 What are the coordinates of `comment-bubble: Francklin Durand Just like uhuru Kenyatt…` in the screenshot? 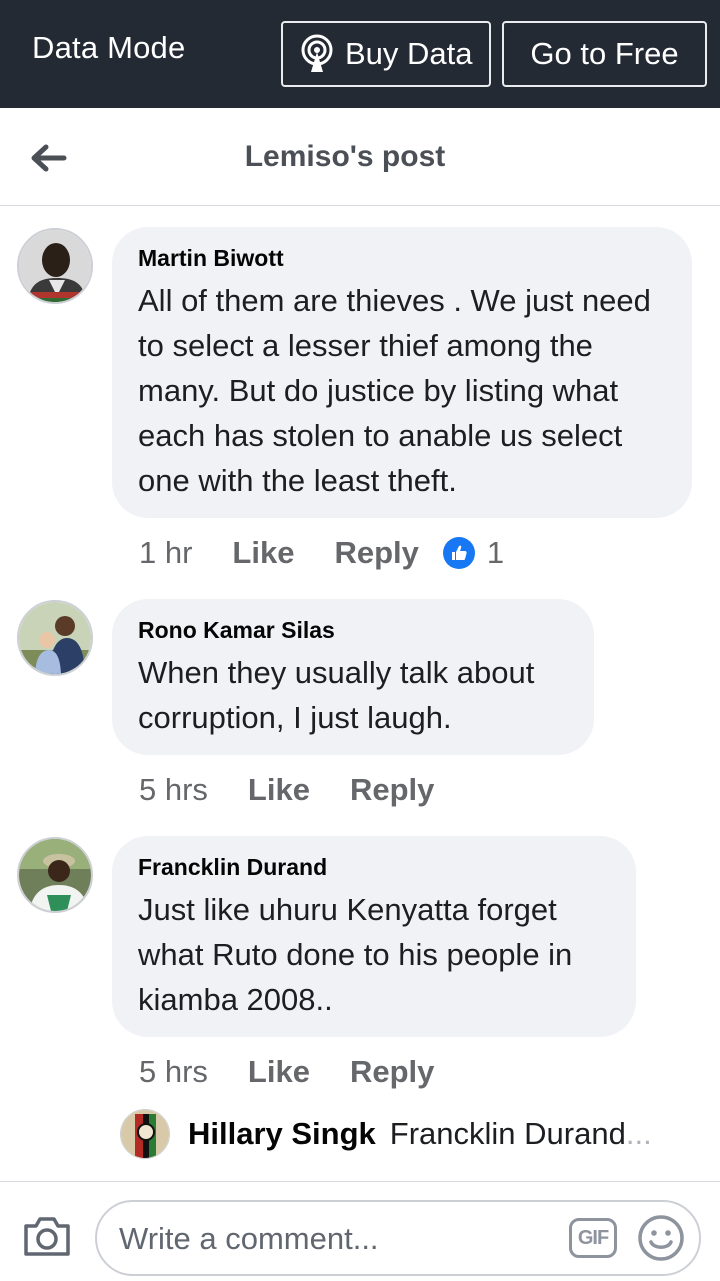 It's located at (374, 936).